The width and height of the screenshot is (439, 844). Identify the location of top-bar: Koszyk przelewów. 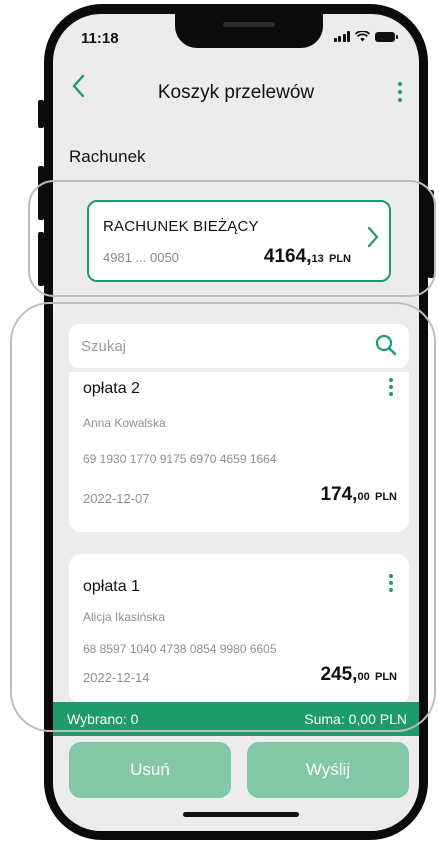
(236, 95).